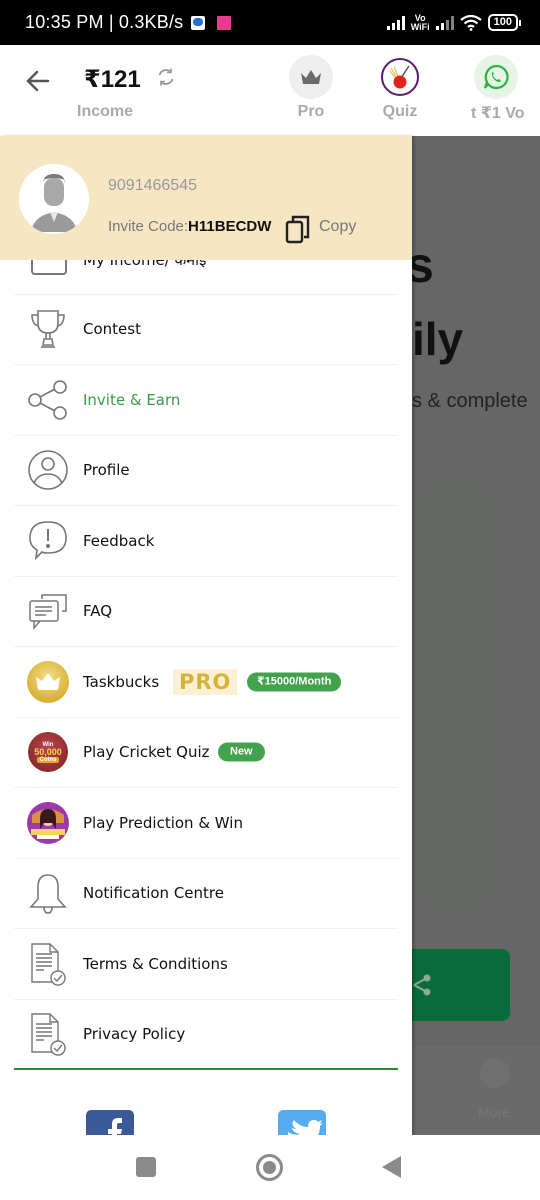 The height and width of the screenshot is (1200, 540). Describe the element at coordinates (337, 227) in the screenshot. I see `copy-button: Copy` at that location.